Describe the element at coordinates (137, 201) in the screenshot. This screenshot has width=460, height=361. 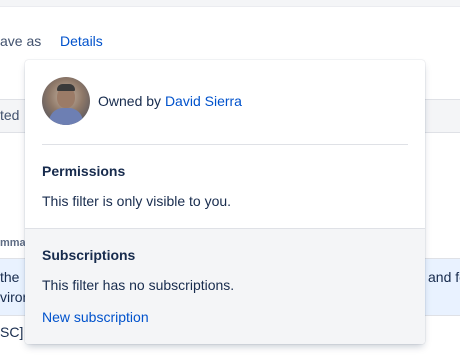
I see `permissions-text: This filter is only visible to you.` at that location.